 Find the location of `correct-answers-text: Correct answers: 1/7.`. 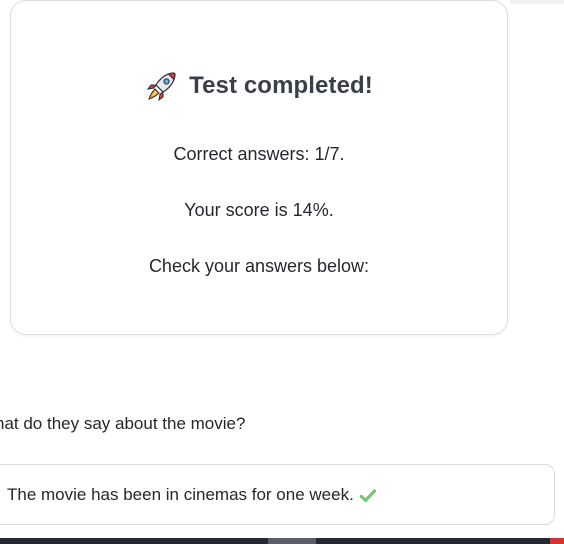

correct-answers-text: Correct answers: 1/7. is located at coordinates (259, 154).